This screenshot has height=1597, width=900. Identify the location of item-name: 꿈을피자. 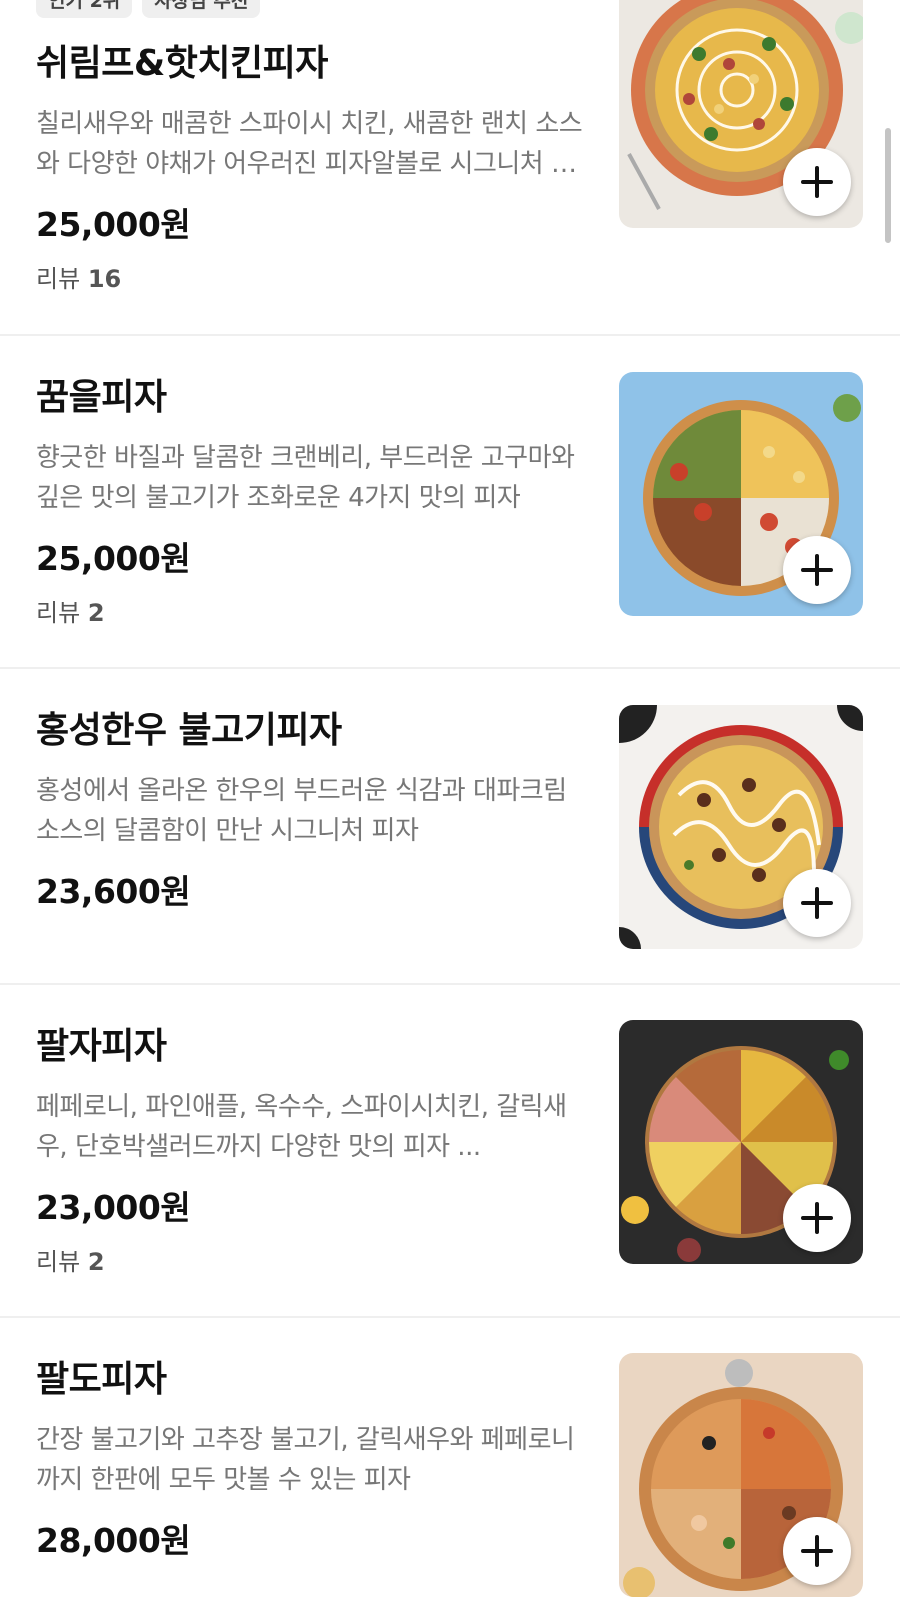
(101, 397).